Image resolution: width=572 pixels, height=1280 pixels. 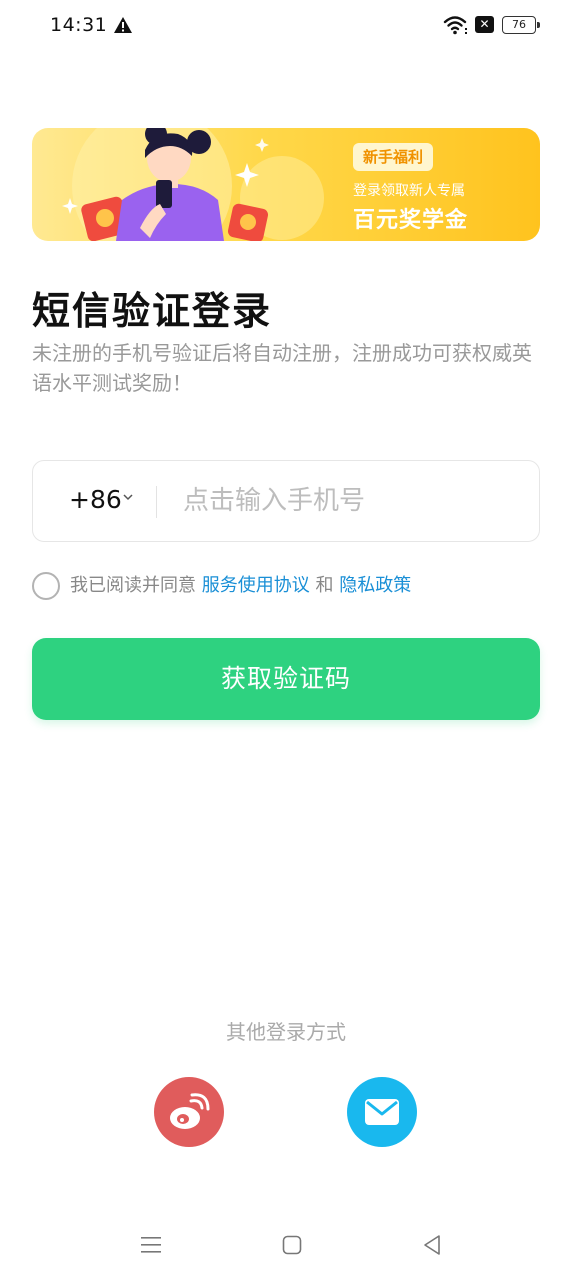 I want to click on battery-level: 76, so click(x=519, y=24).